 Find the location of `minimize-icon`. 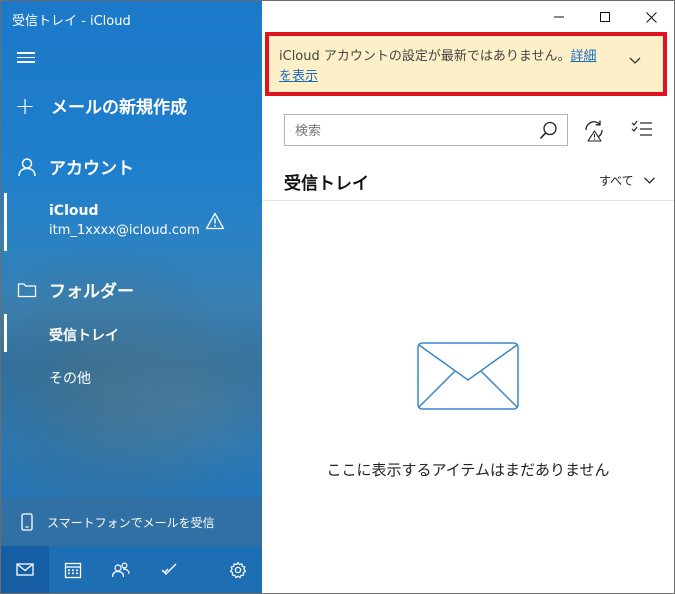

minimize-icon is located at coordinates (559, 17).